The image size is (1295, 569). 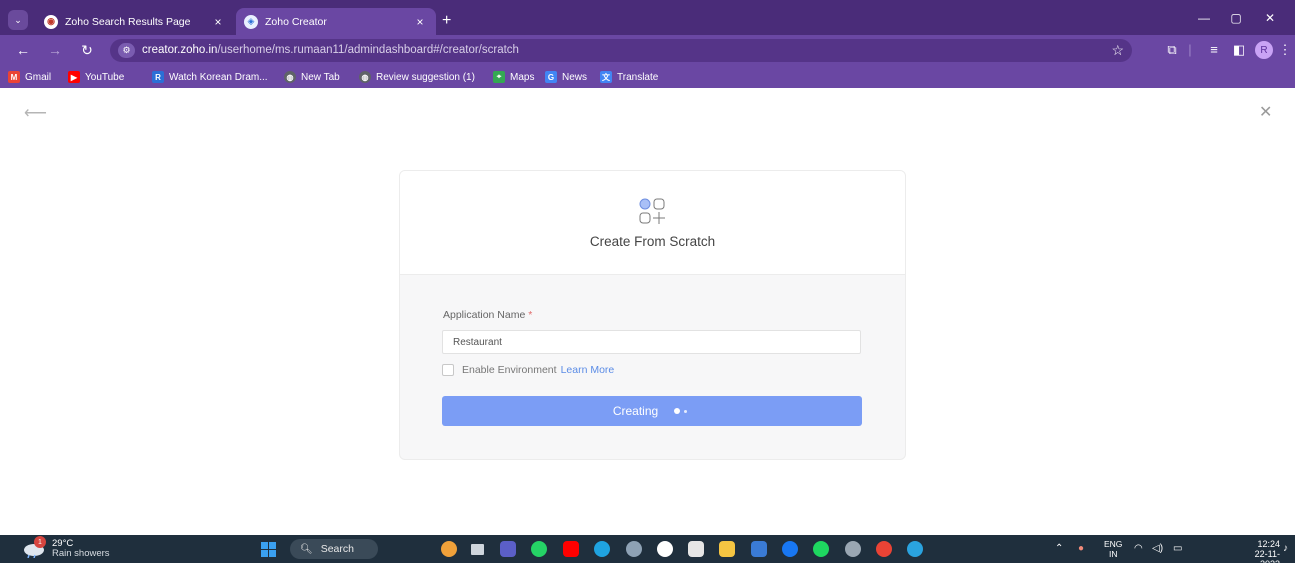 What do you see at coordinates (513, 77) in the screenshot?
I see `bookmark-maps: ⌖ Maps` at bounding box center [513, 77].